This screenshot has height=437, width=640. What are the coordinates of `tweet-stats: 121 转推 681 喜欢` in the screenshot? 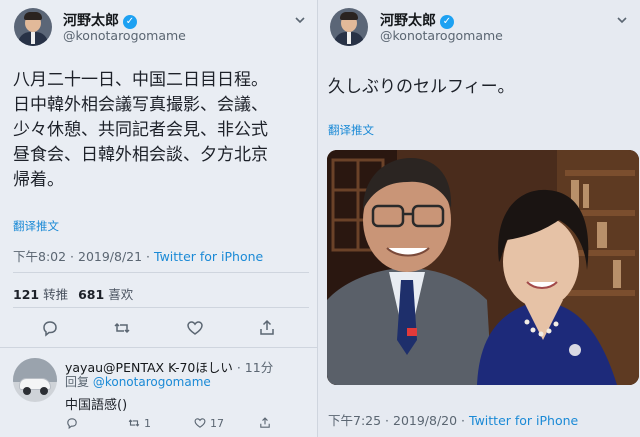 It's located at (78, 293).